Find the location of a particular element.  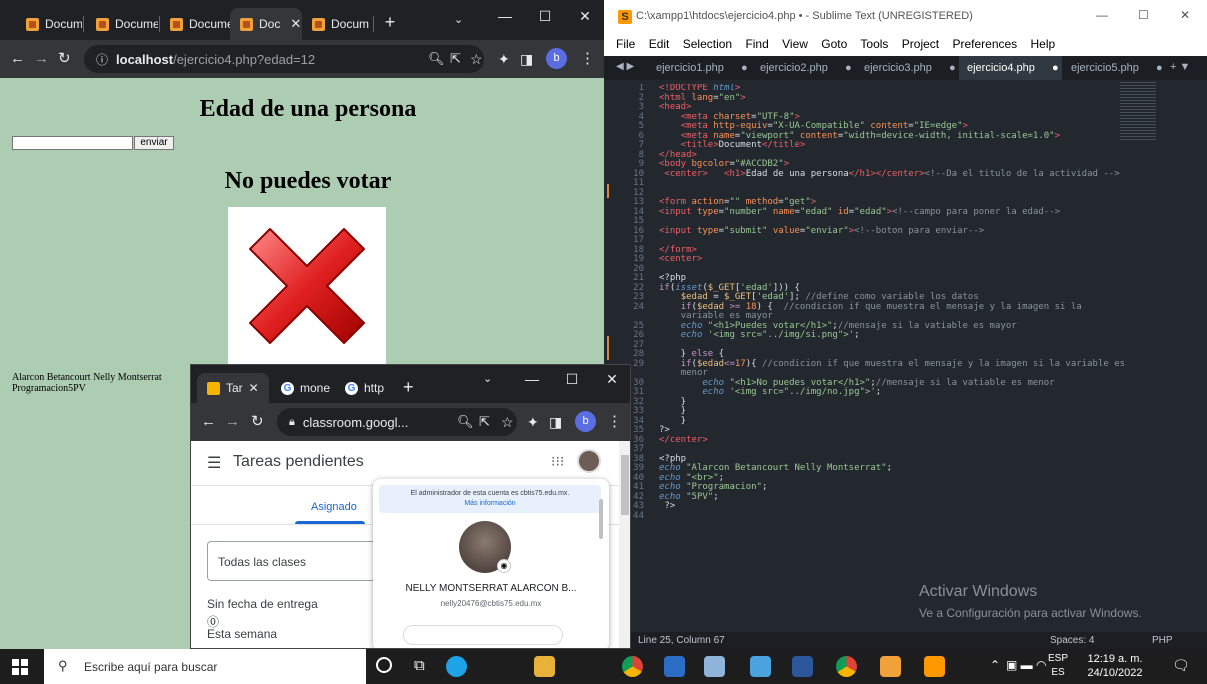

app-icon is located at coordinates (674, 666).